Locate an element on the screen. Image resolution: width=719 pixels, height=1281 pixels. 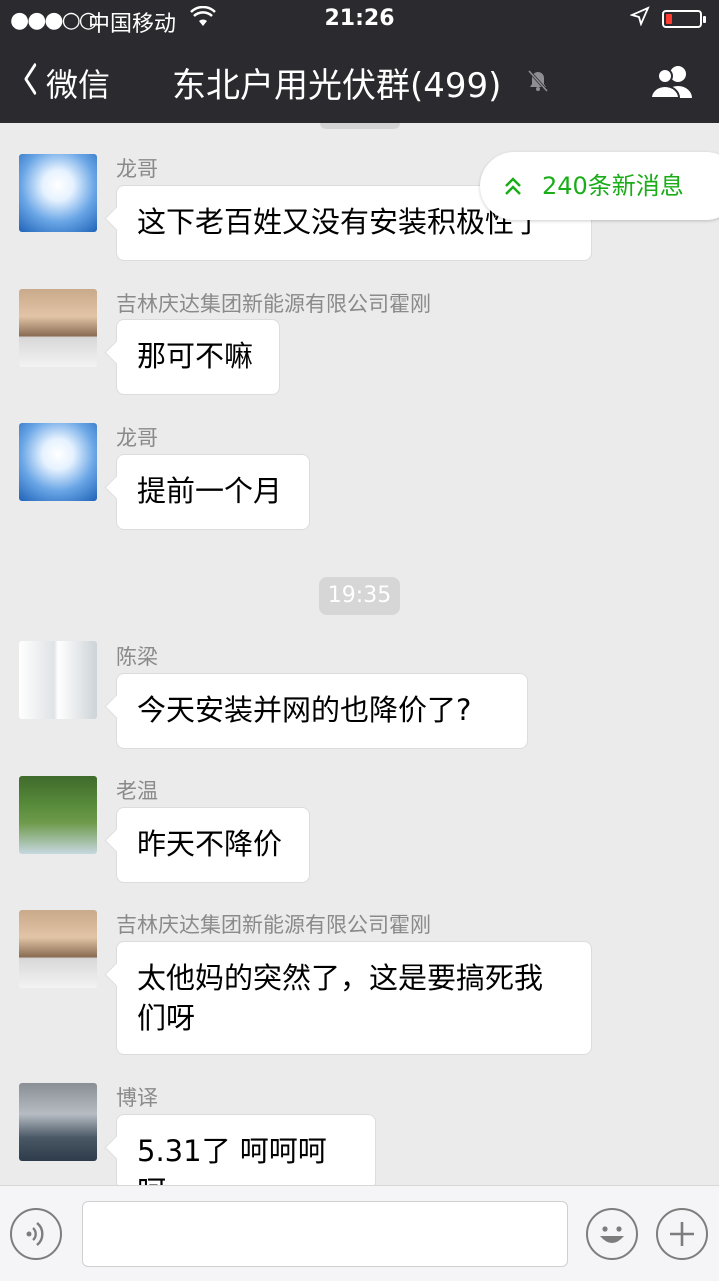
message-input is located at coordinates (325, 1234).